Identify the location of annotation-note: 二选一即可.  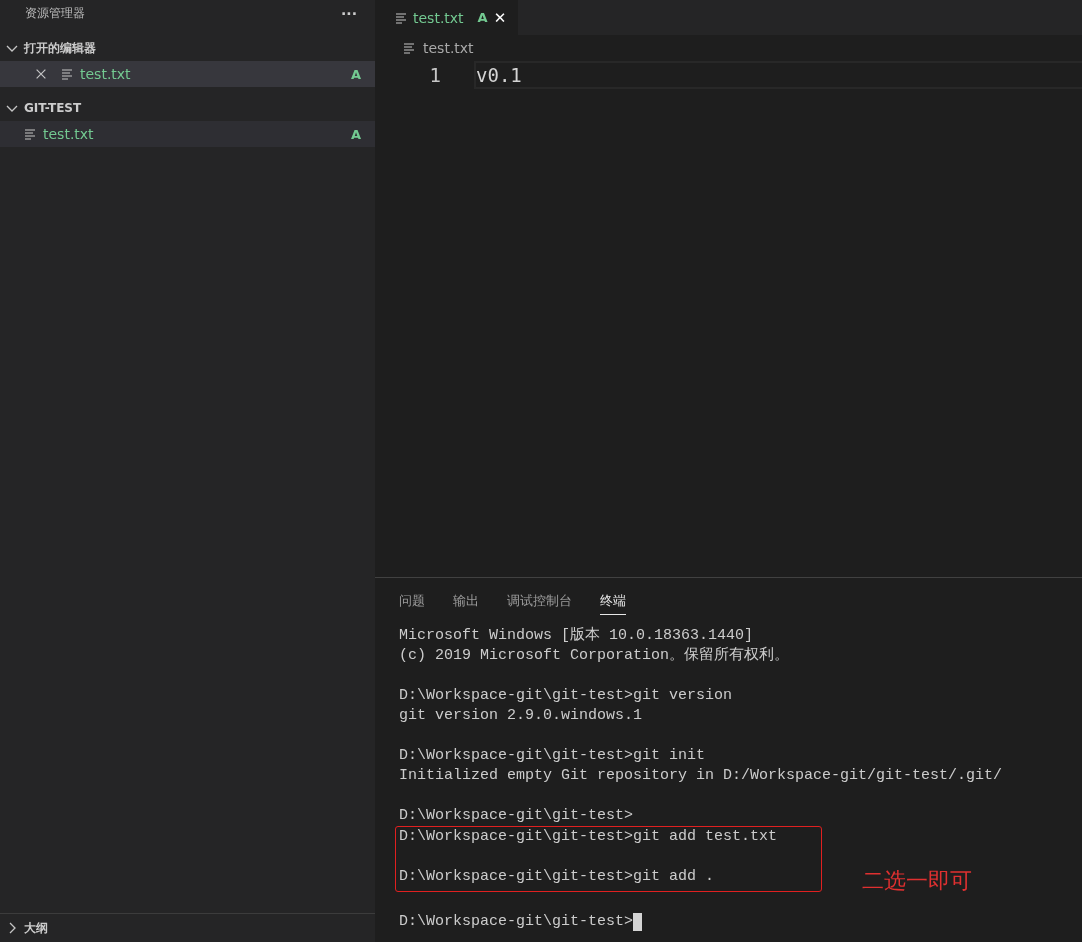
(917, 882).